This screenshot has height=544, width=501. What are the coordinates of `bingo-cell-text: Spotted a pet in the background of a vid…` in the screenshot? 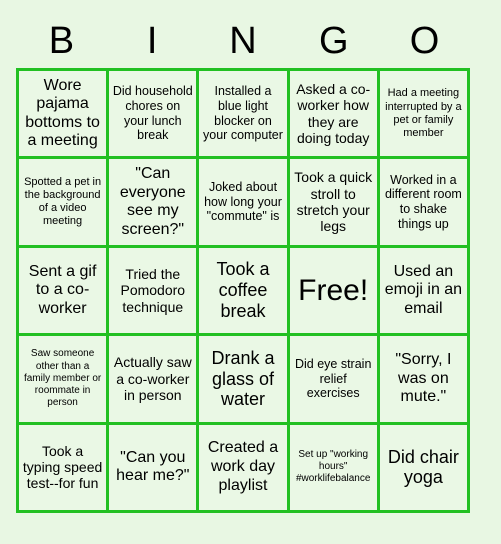 It's located at (63, 201).